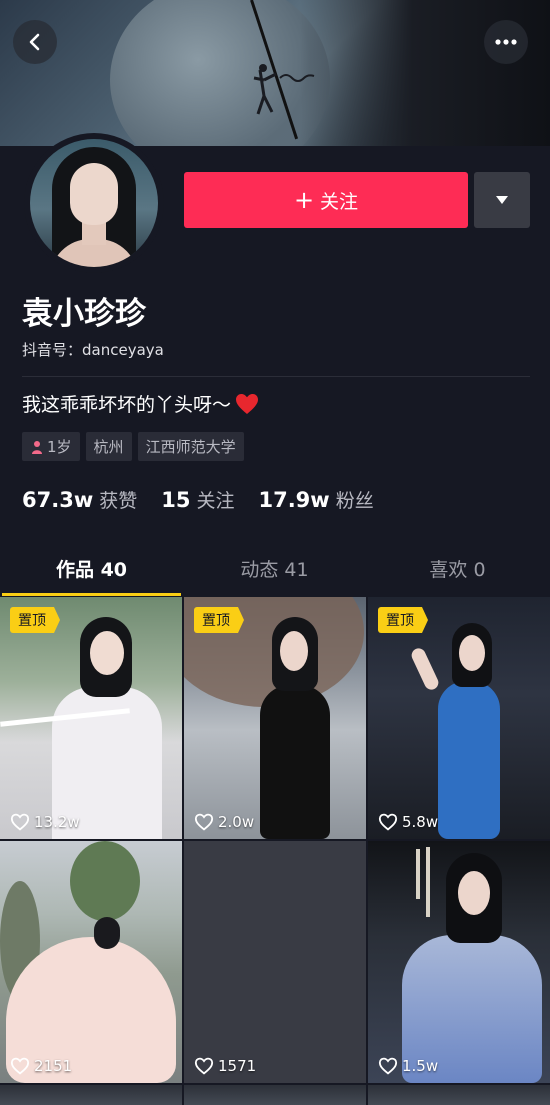  Describe the element at coordinates (276, 376) in the screenshot. I see `divider` at that location.